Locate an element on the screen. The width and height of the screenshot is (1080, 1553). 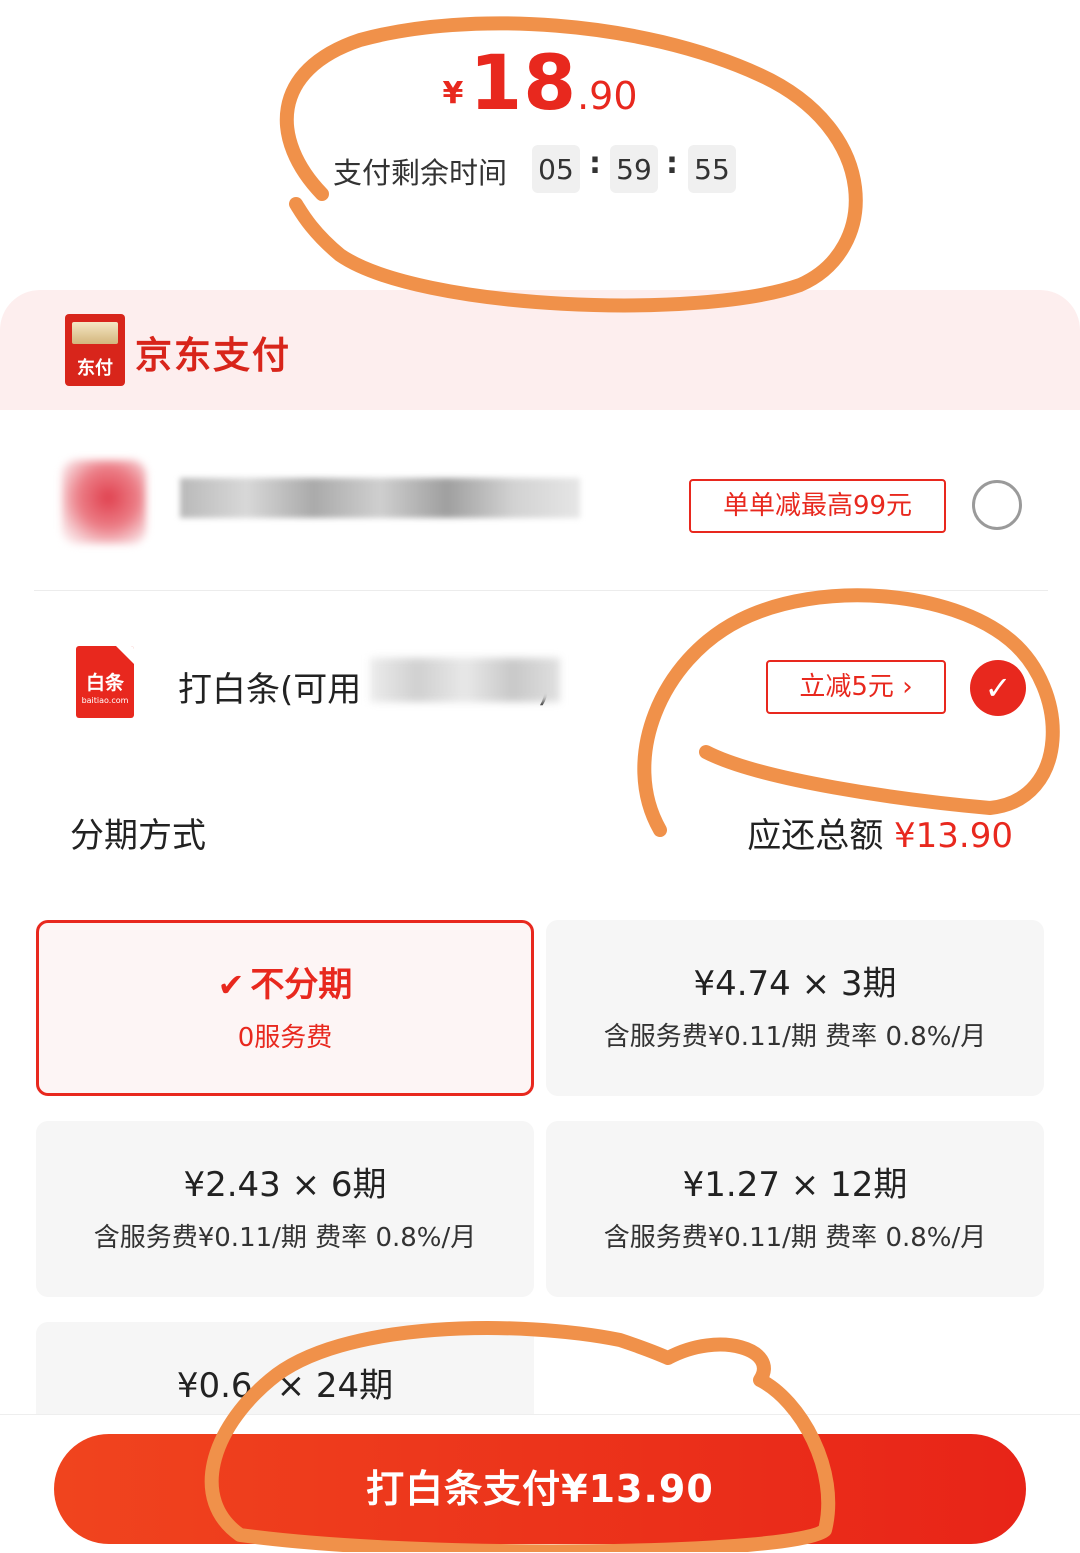
divider is located at coordinates (541, 590).